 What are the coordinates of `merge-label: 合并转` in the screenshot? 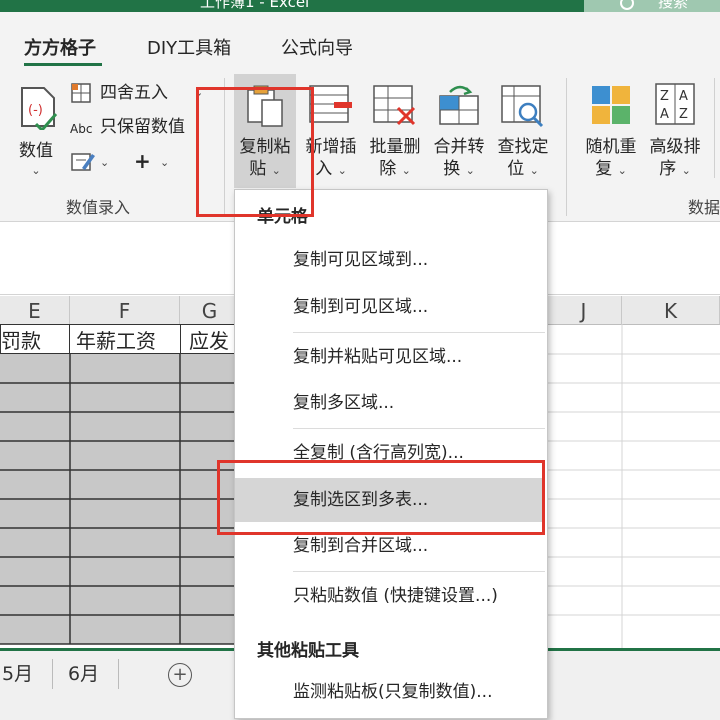 It's located at (459, 147).